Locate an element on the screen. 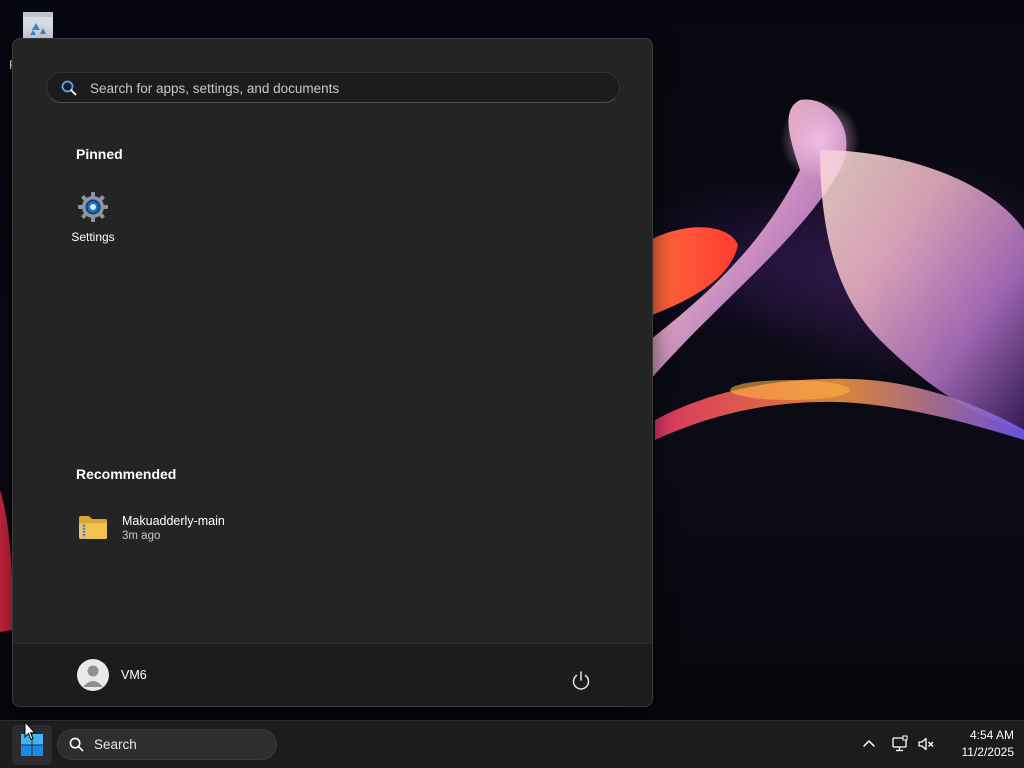 Image resolution: width=1024 pixels, height=768 pixels. volume-muted-icon is located at coordinates (926, 744).